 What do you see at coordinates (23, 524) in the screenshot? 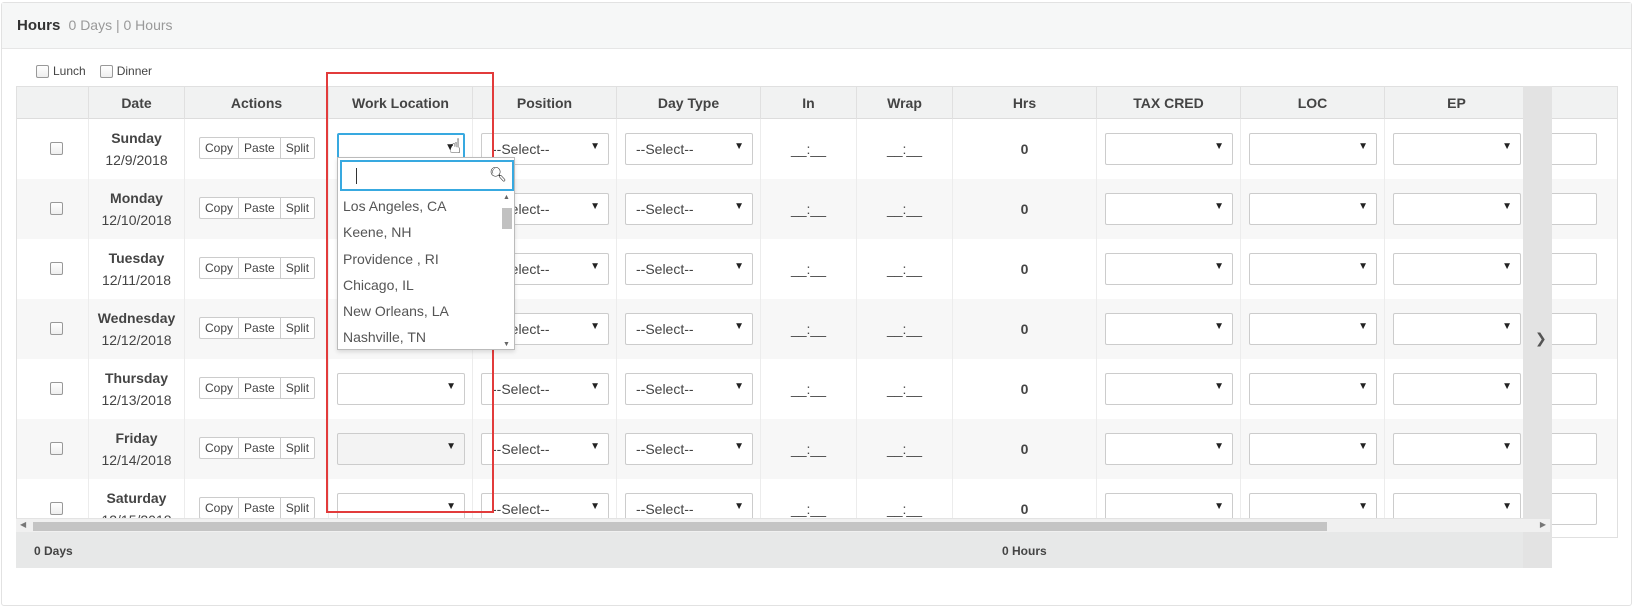
I see `scroll-left-arrow-icon: ◀` at bounding box center [23, 524].